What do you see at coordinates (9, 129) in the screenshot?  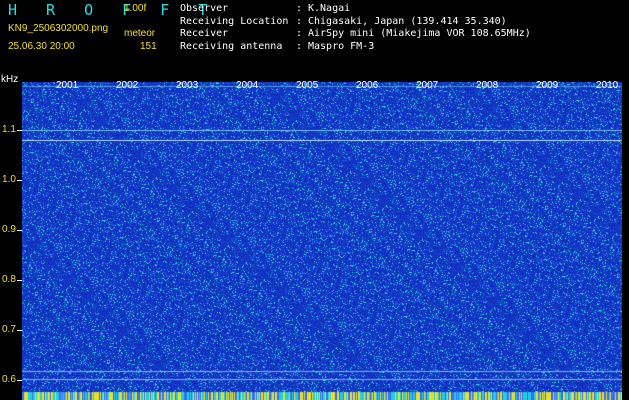 I see `y-tick-label: 1.1` at bounding box center [9, 129].